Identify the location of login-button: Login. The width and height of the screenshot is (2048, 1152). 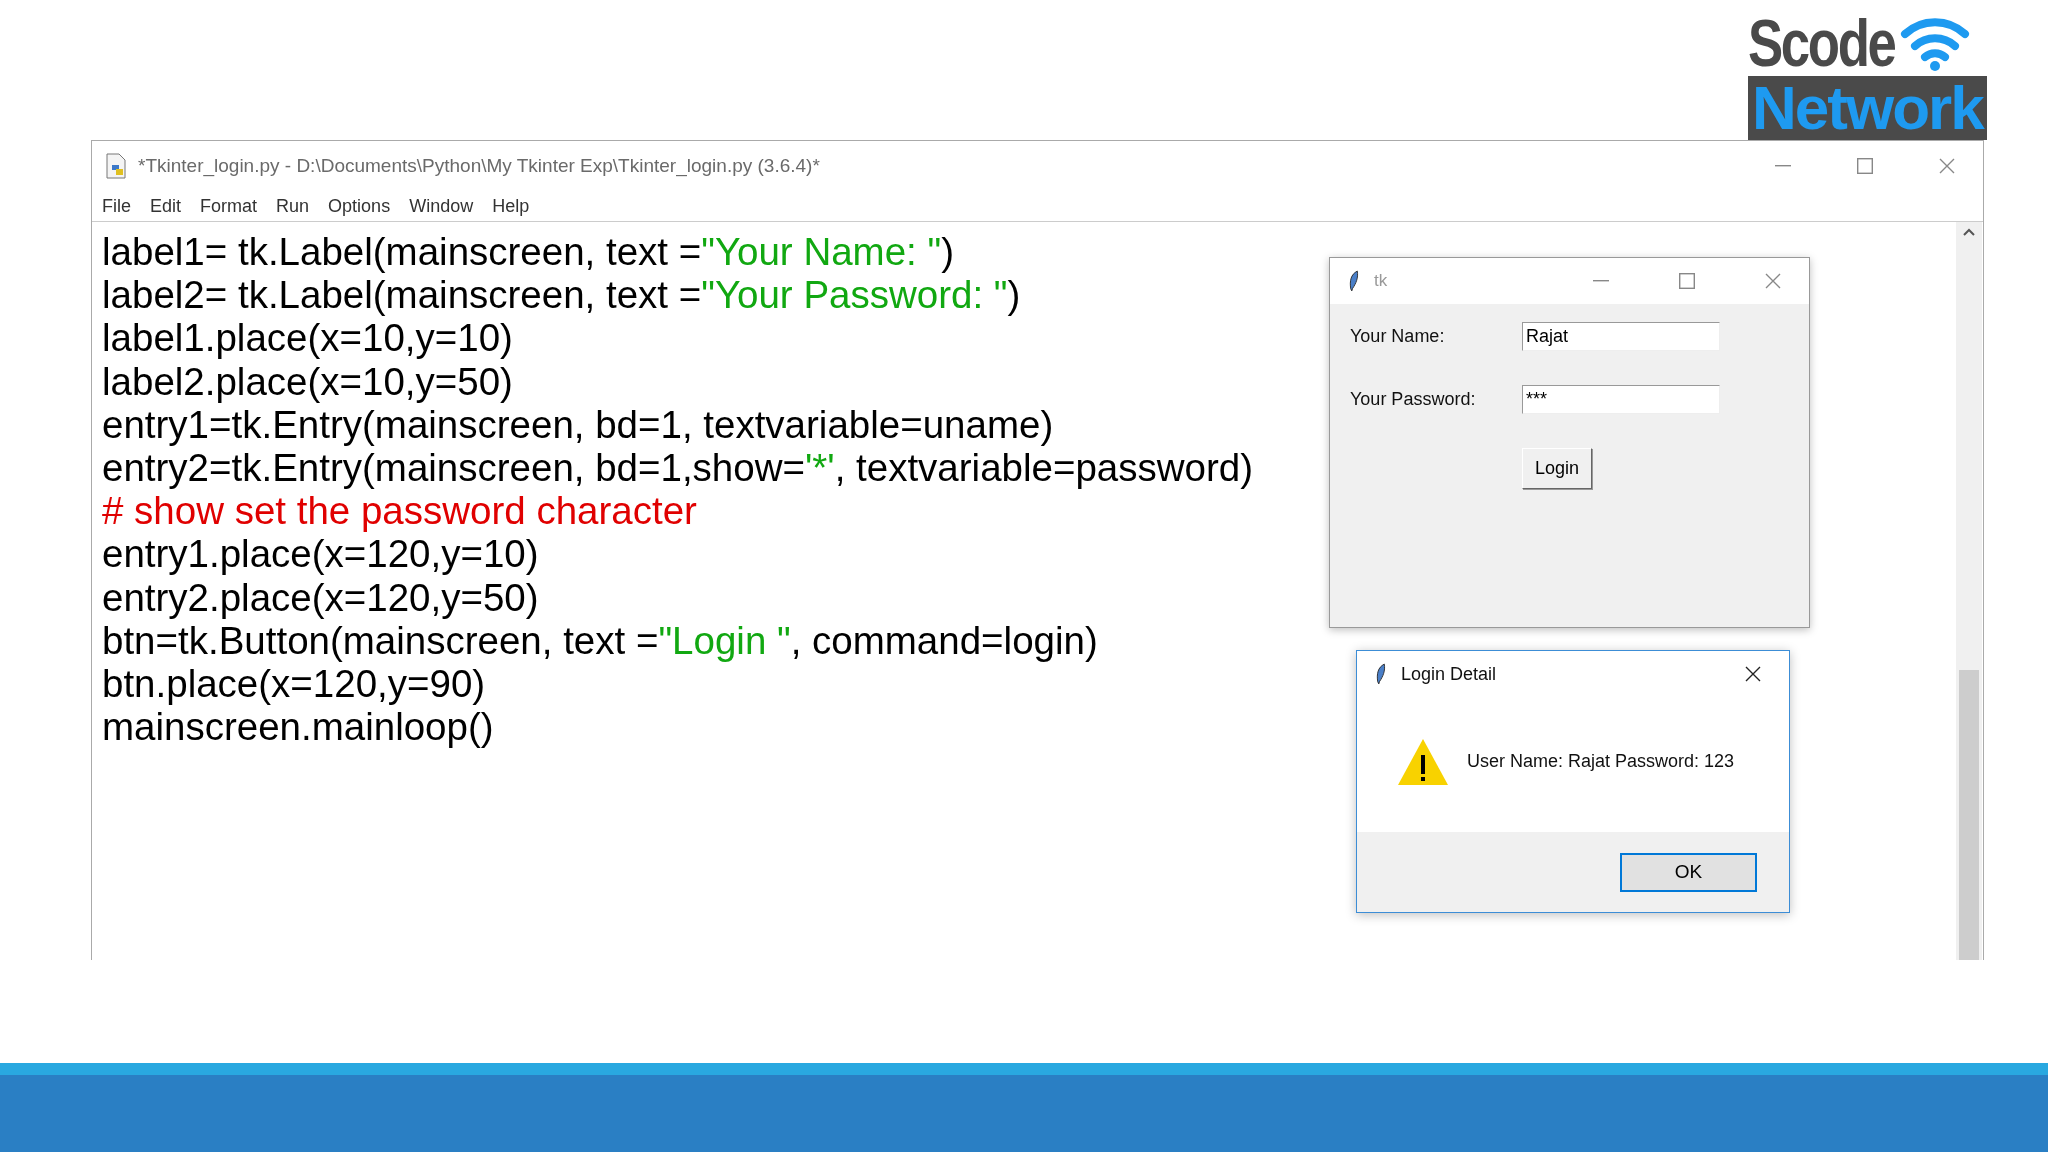
(1557, 468).